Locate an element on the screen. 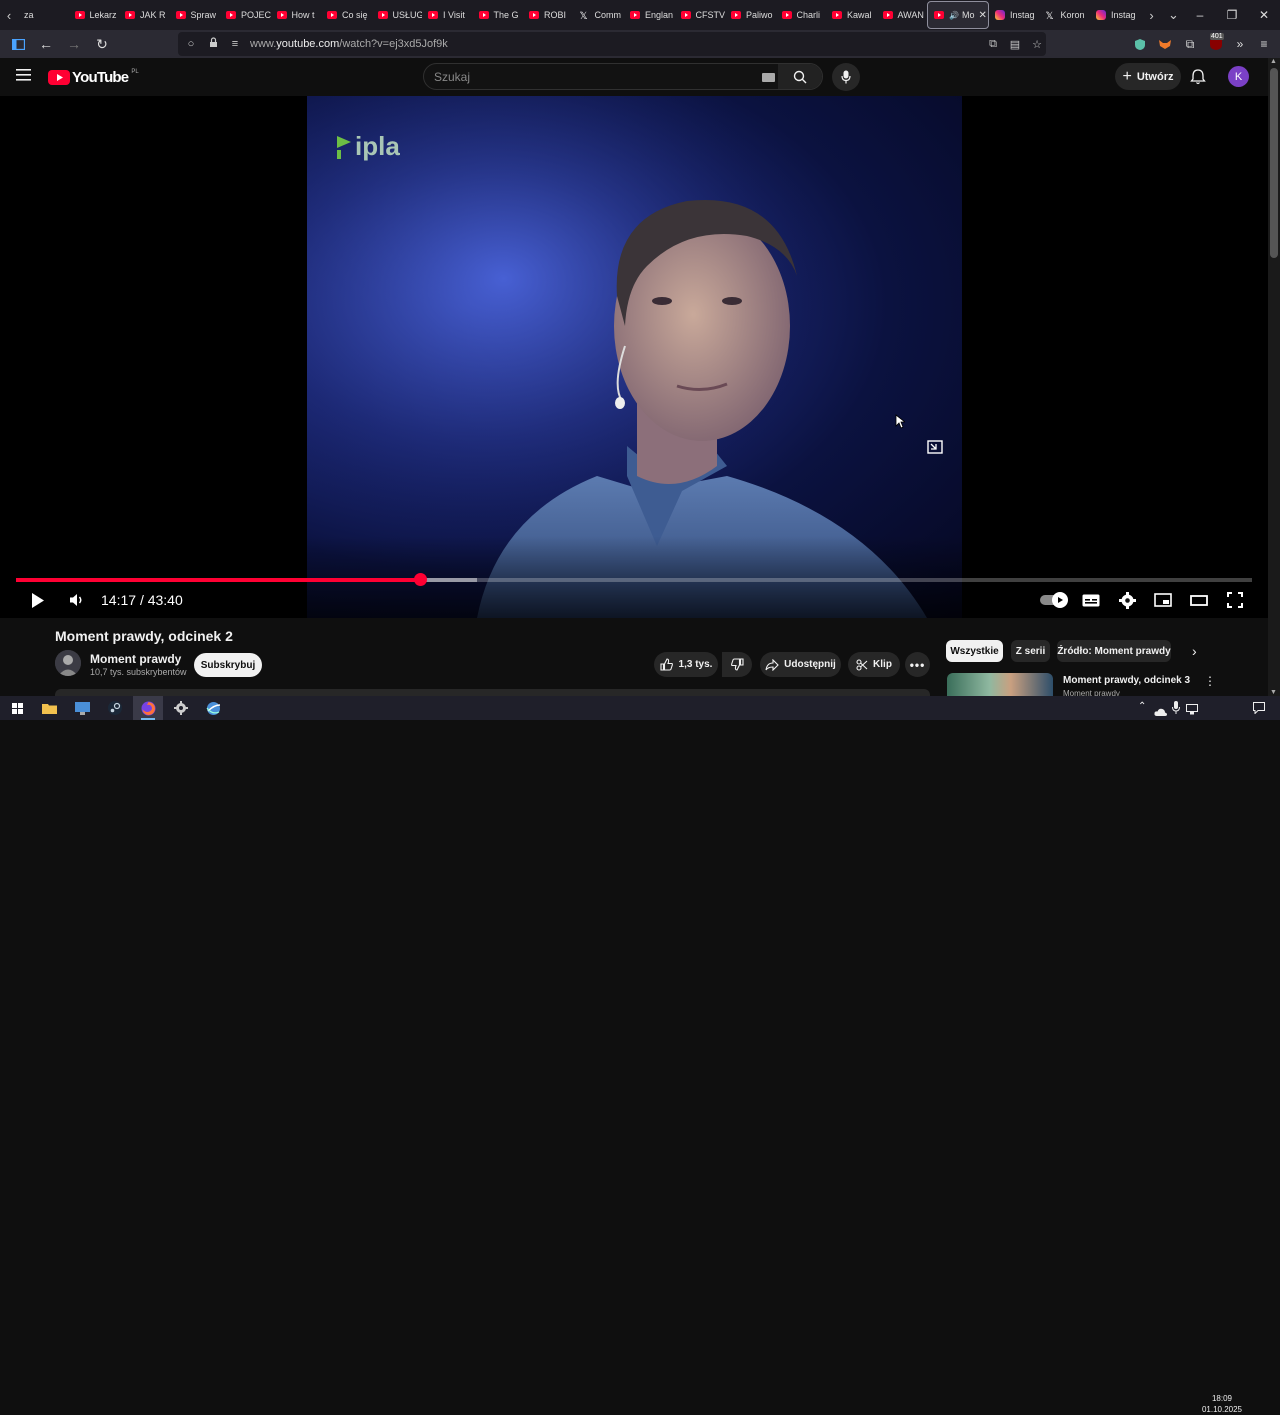  more-actions-button: ••• is located at coordinates (917, 664).